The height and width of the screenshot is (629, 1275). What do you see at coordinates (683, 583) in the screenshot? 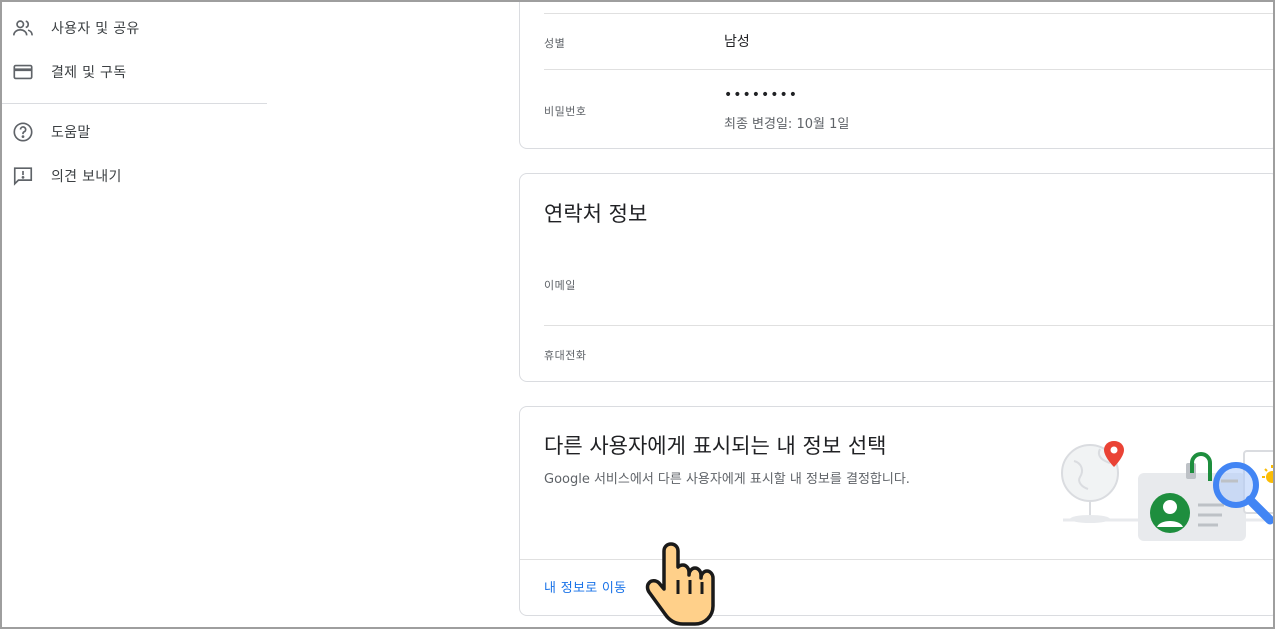
I see `hand-cursor-icon` at bounding box center [683, 583].